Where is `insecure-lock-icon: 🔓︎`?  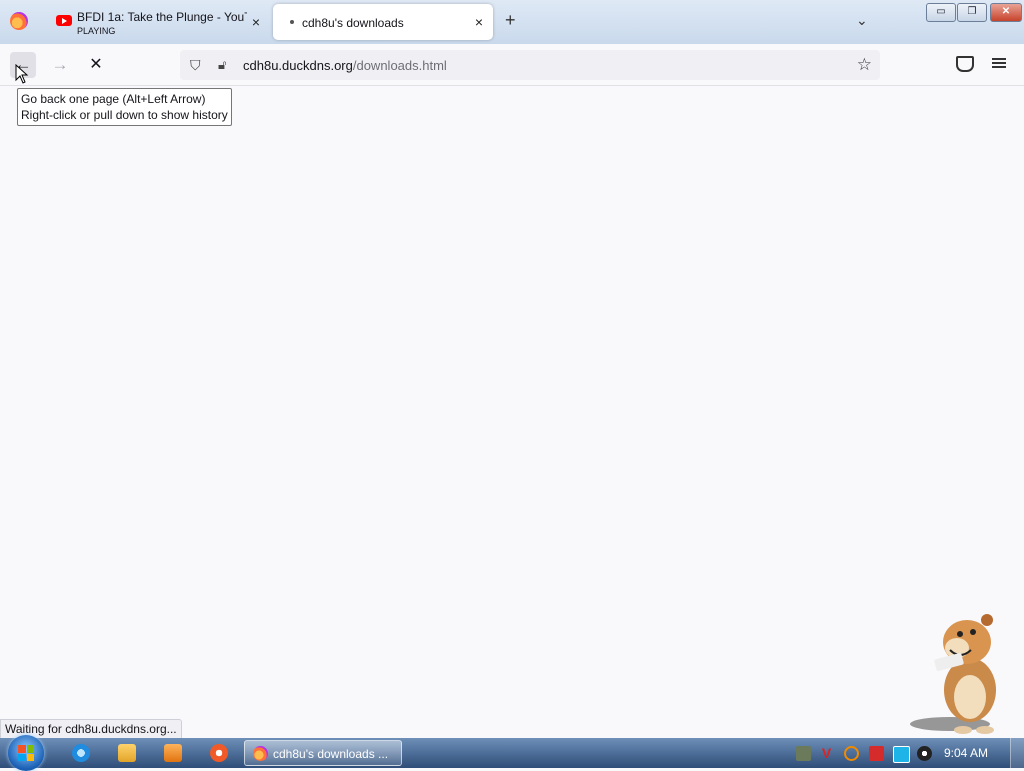 insecure-lock-icon: 🔓︎ is located at coordinates (222, 65).